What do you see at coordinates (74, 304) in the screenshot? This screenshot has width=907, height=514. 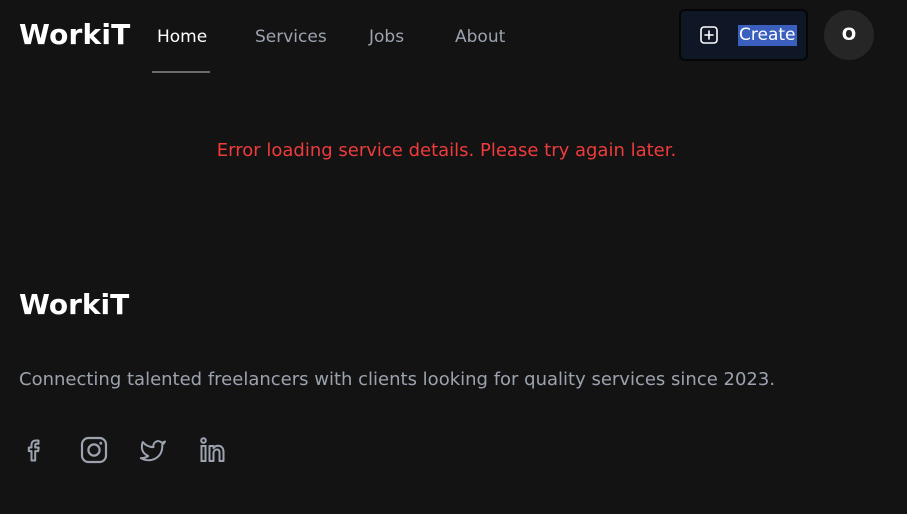 I see `footer-logo: WorkiT` at bounding box center [74, 304].